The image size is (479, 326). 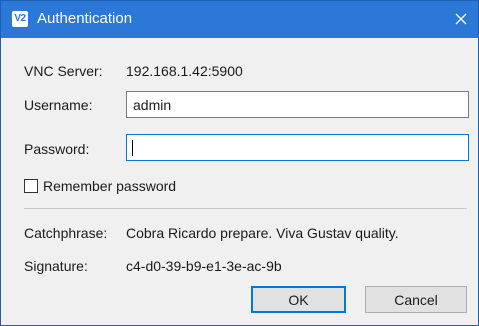 I want to click on vnc-viewer-icon: V2, so click(x=20, y=19).